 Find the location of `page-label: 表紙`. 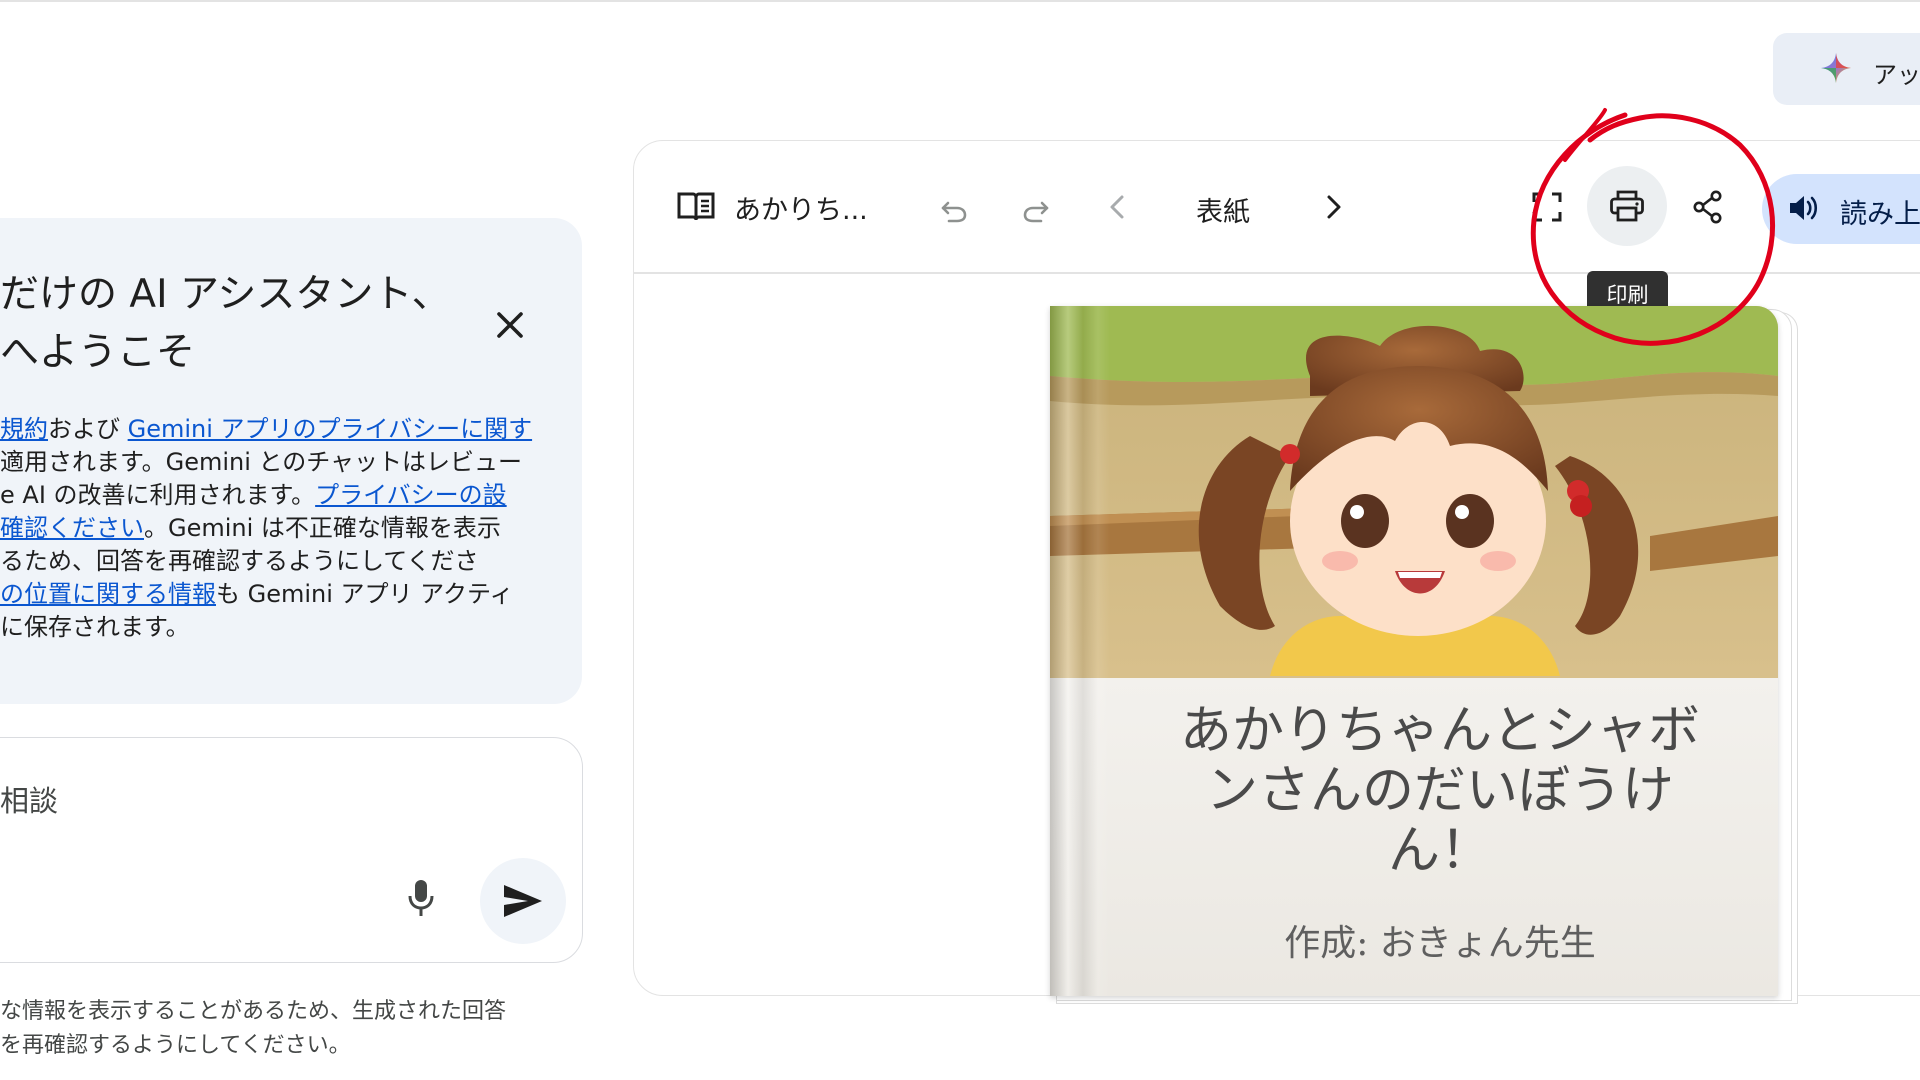

page-label: 表紙 is located at coordinates (1223, 212).